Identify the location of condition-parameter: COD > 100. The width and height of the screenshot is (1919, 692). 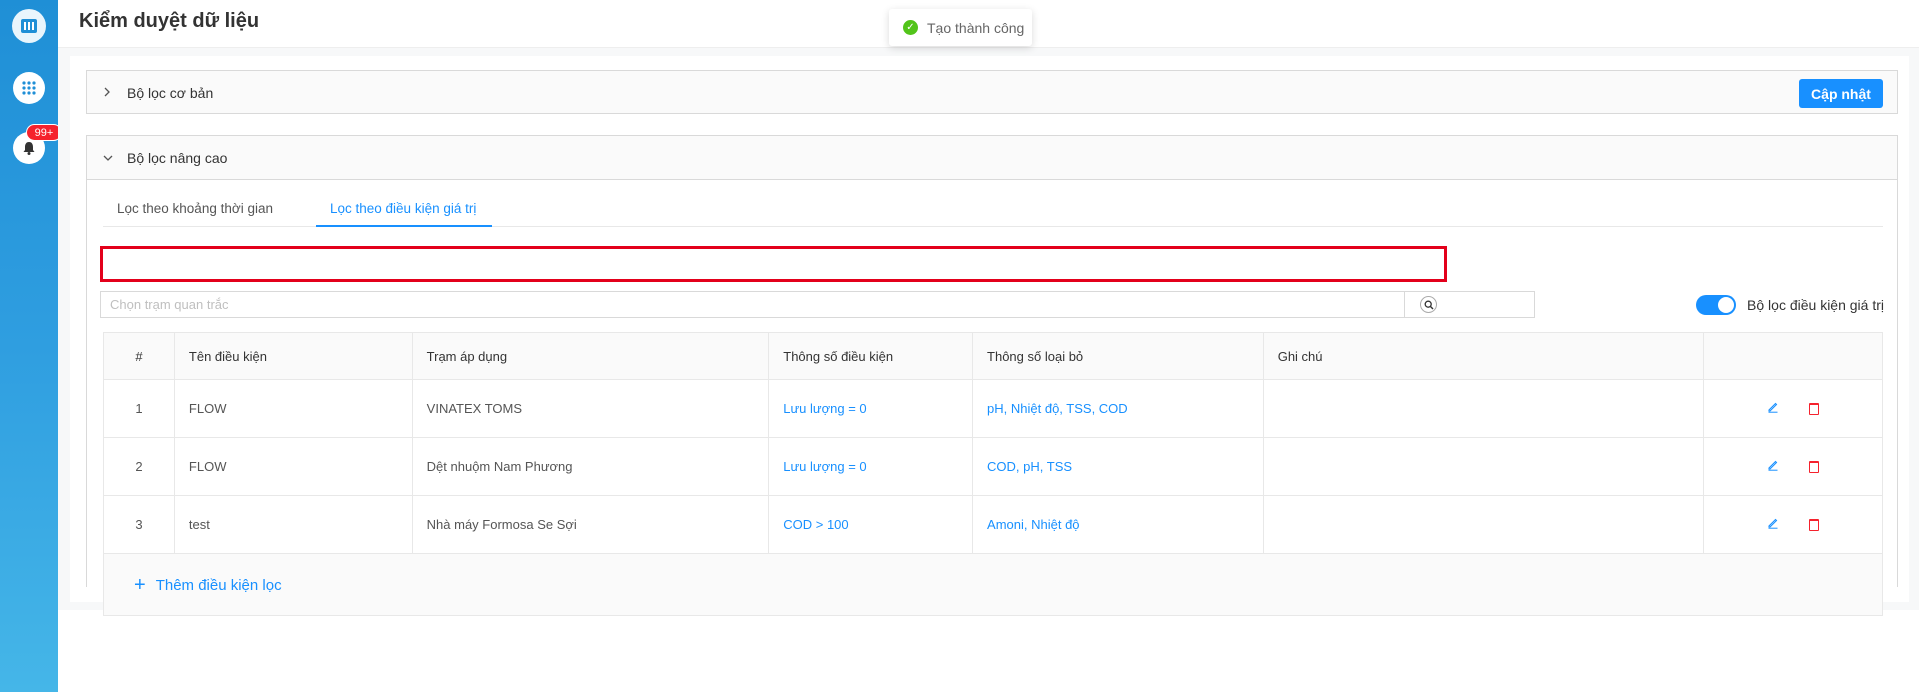
(871, 524).